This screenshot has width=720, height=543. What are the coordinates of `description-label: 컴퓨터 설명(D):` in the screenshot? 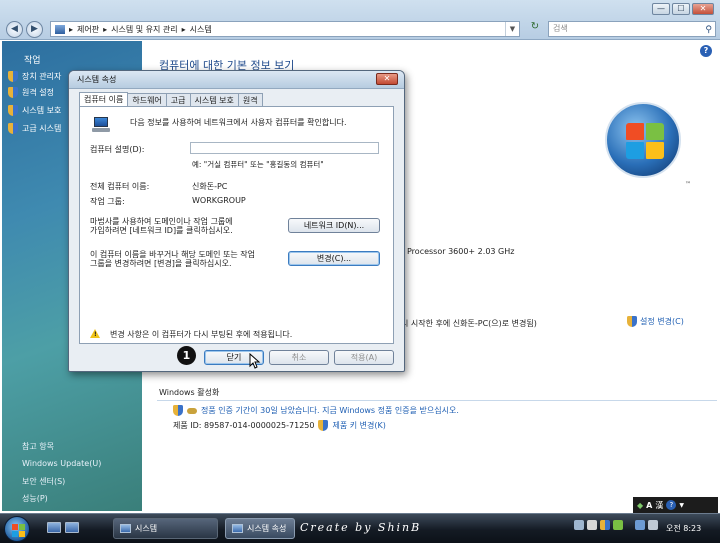 It's located at (117, 149).